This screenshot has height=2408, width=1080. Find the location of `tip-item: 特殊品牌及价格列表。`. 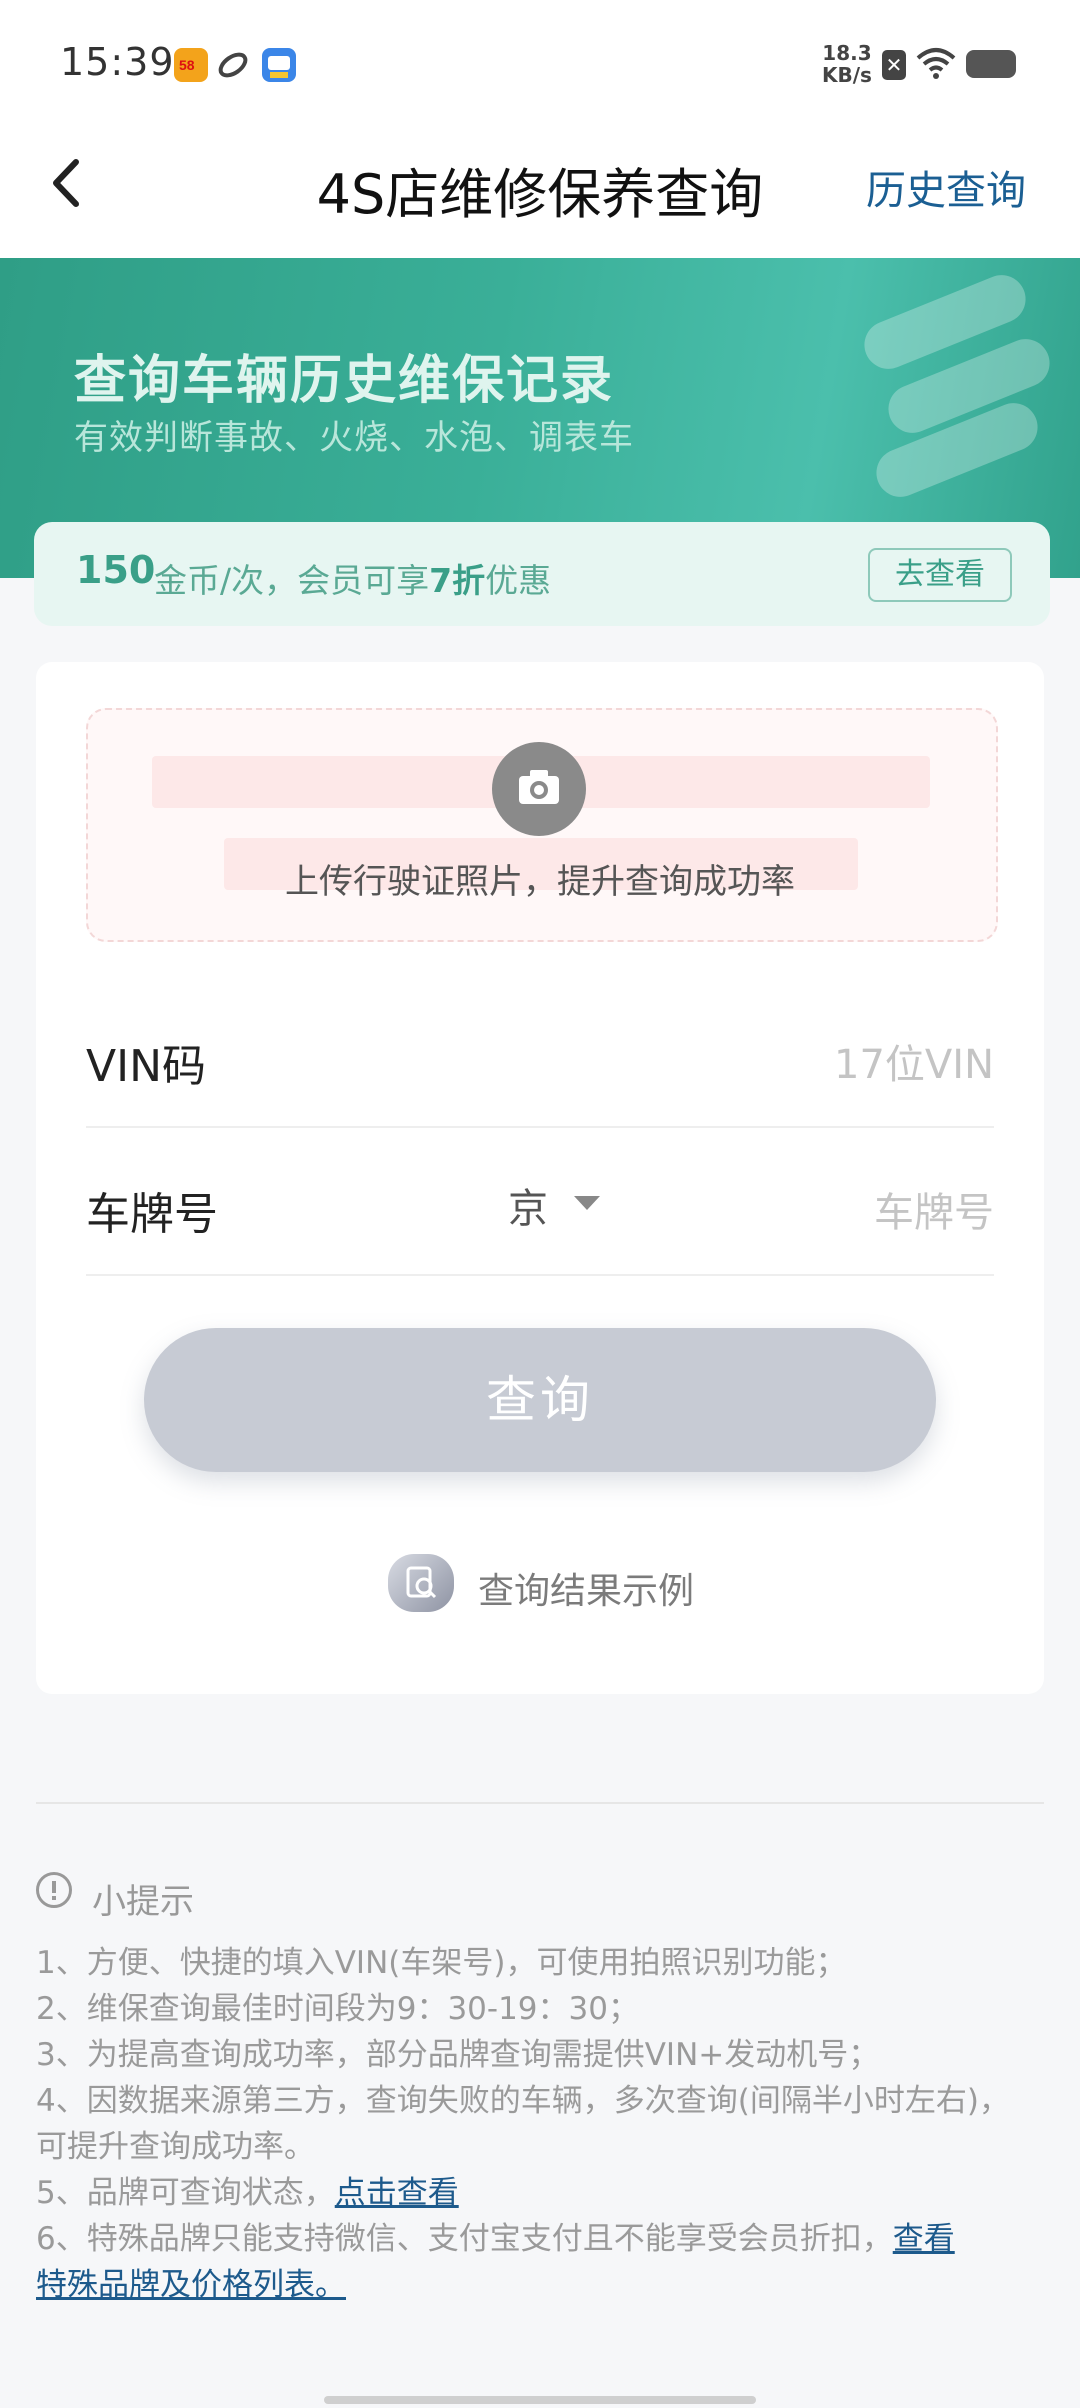

tip-item: 特殊品牌及价格列表。 is located at coordinates (541, 2285).